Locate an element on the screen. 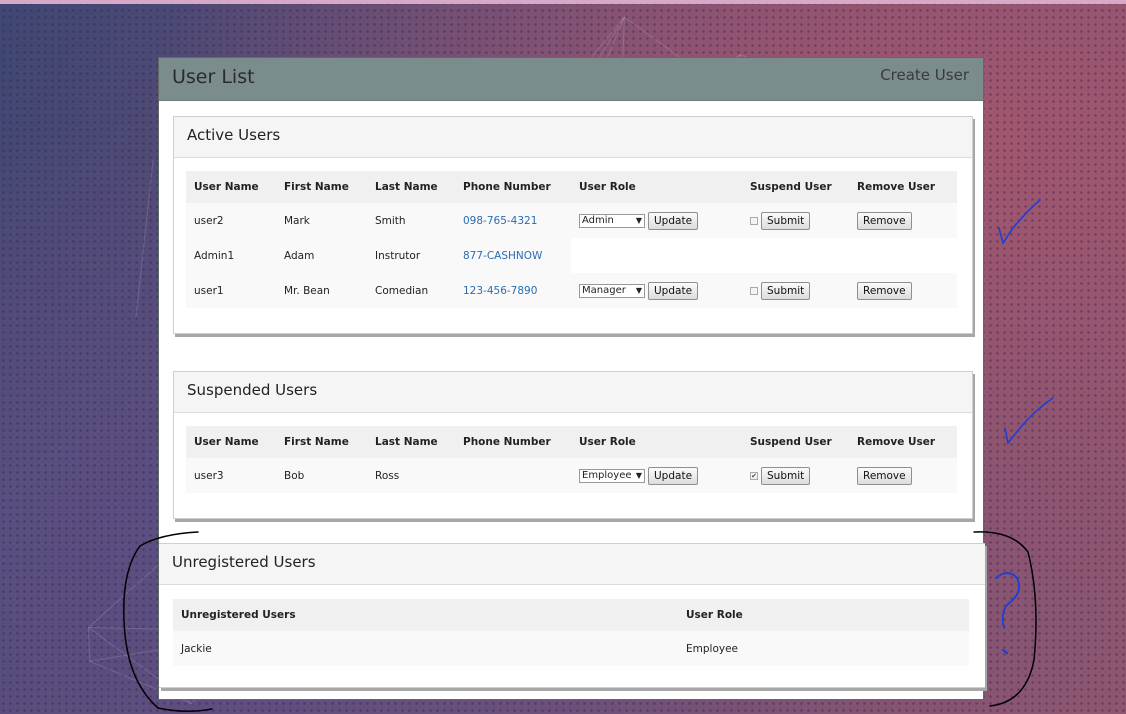 Image resolution: width=1126 pixels, height=714 pixels. cell-last-name: Comedian is located at coordinates (411, 290).